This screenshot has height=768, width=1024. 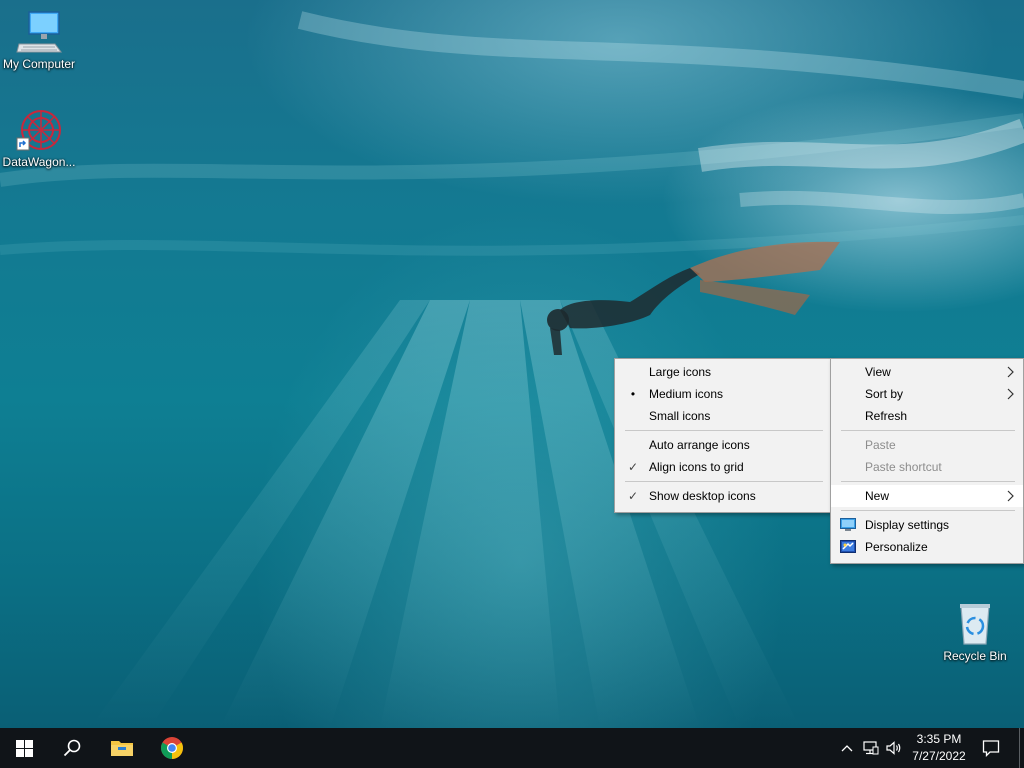 I want to click on chrome-button, so click(x=172, y=748).